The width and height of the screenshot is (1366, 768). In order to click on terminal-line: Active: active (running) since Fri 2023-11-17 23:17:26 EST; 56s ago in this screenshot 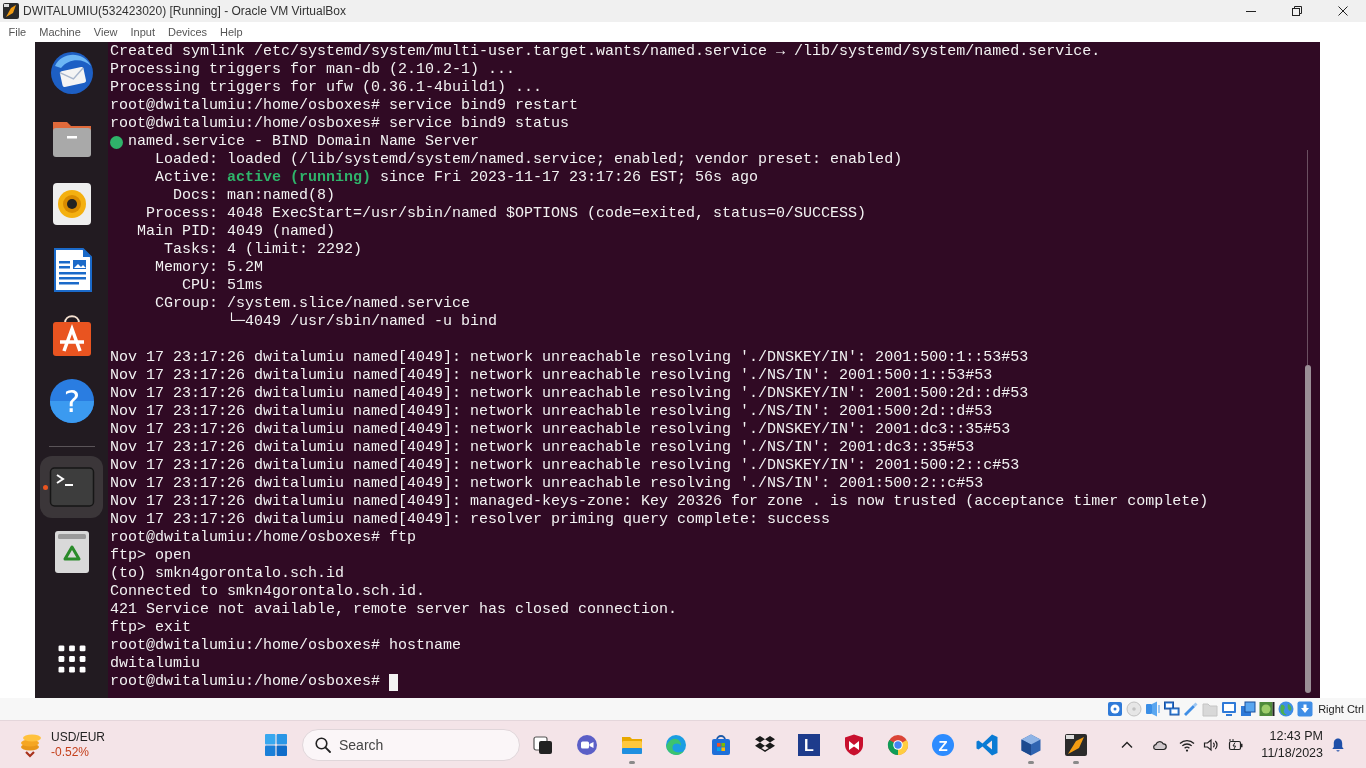, I will do `click(457, 178)`.